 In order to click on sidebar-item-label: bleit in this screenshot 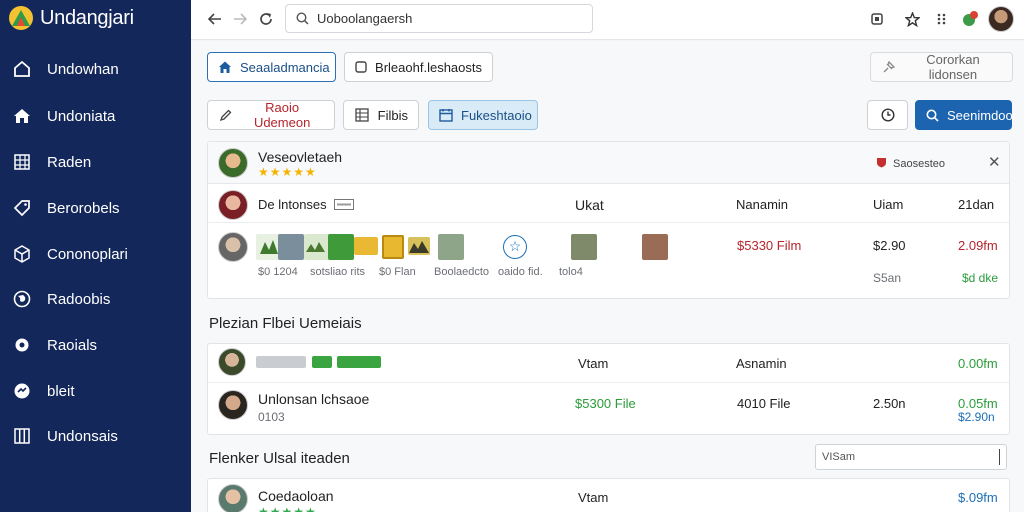, I will do `click(61, 391)`.